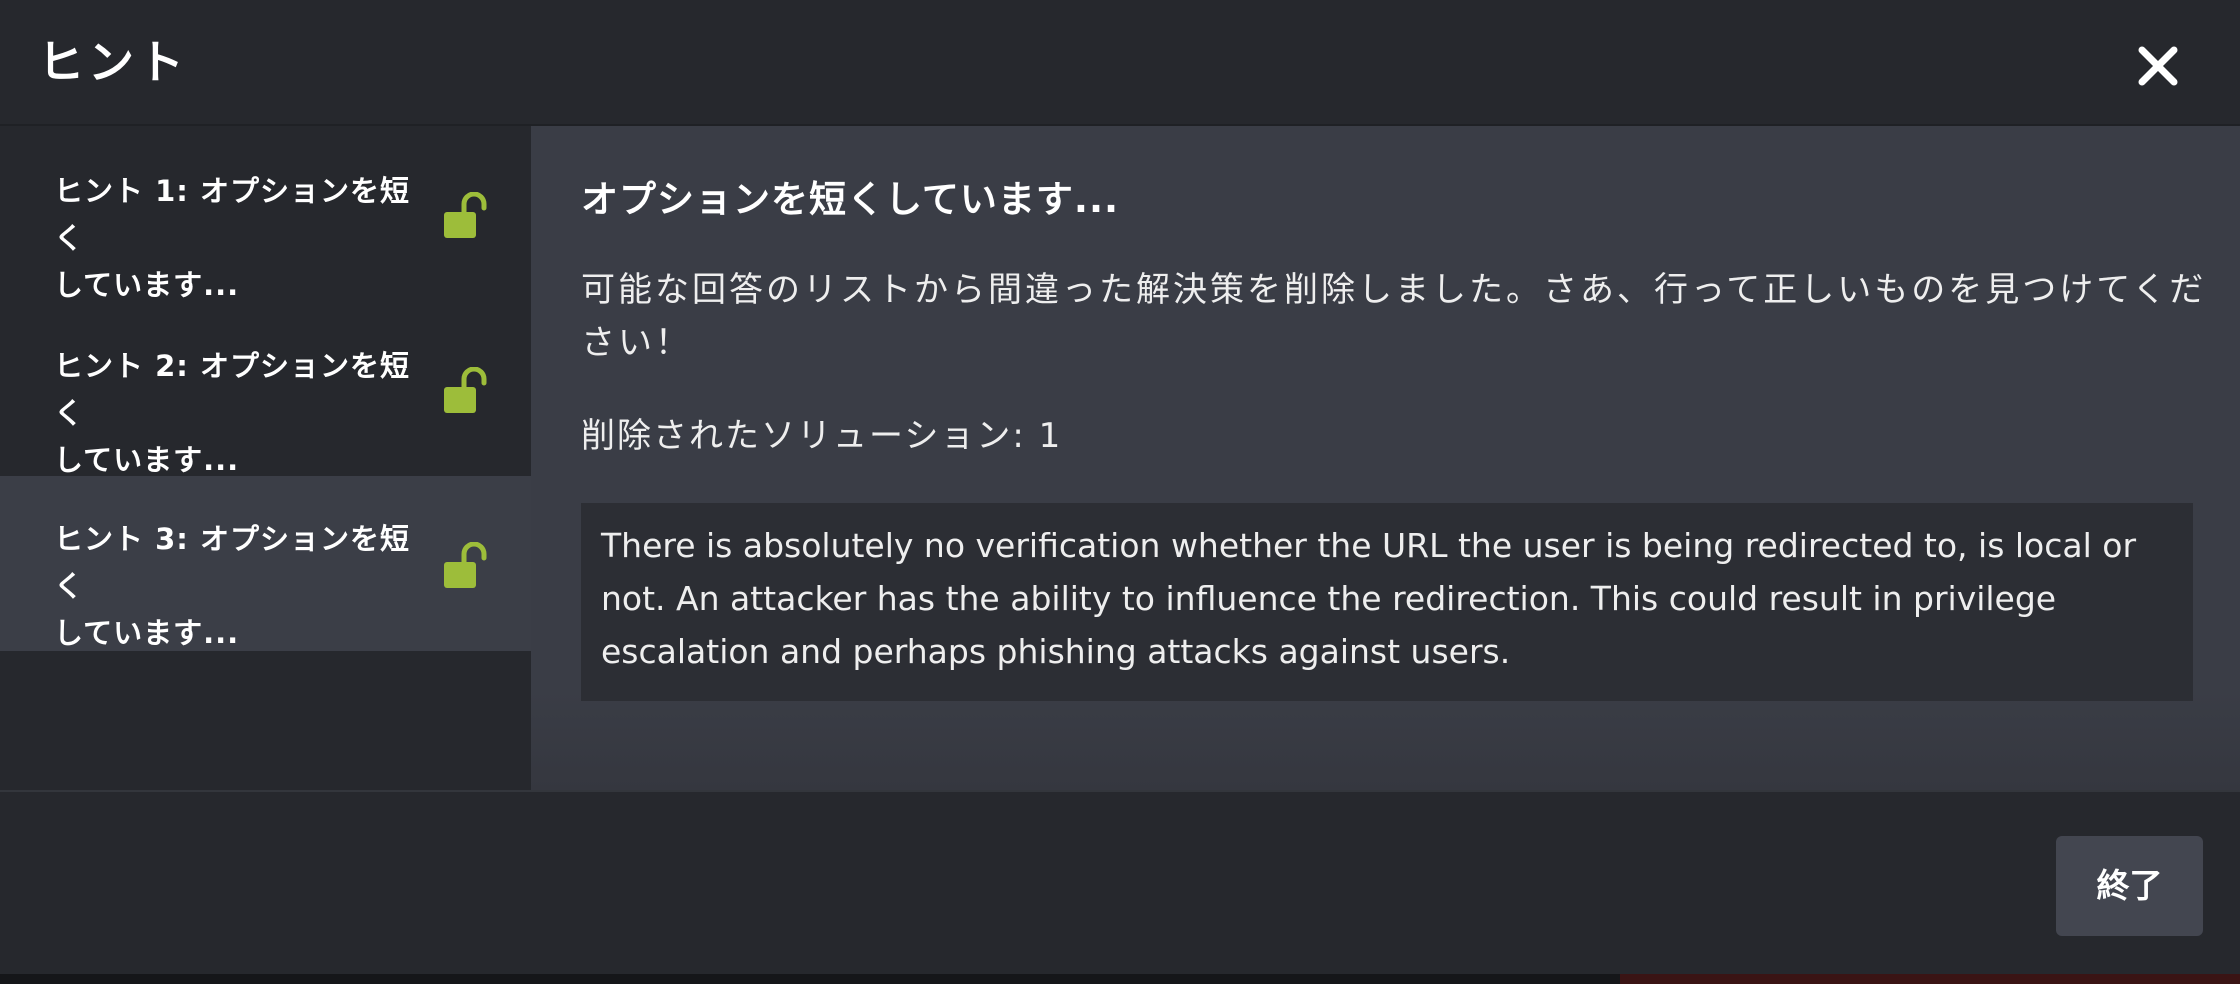 The width and height of the screenshot is (2240, 984). What do you see at coordinates (2129, 886) in the screenshot?
I see `finish-button: 終了` at bounding box center [2129, 886].